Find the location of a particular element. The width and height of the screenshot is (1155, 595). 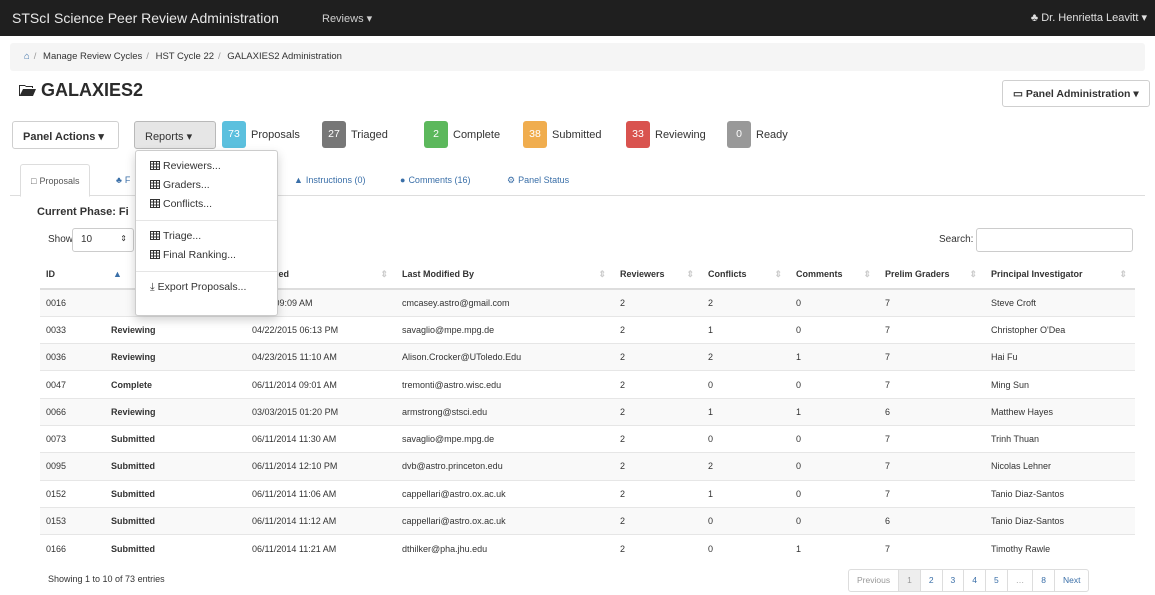

page-next: Next is located at coordinates (1070, 580).